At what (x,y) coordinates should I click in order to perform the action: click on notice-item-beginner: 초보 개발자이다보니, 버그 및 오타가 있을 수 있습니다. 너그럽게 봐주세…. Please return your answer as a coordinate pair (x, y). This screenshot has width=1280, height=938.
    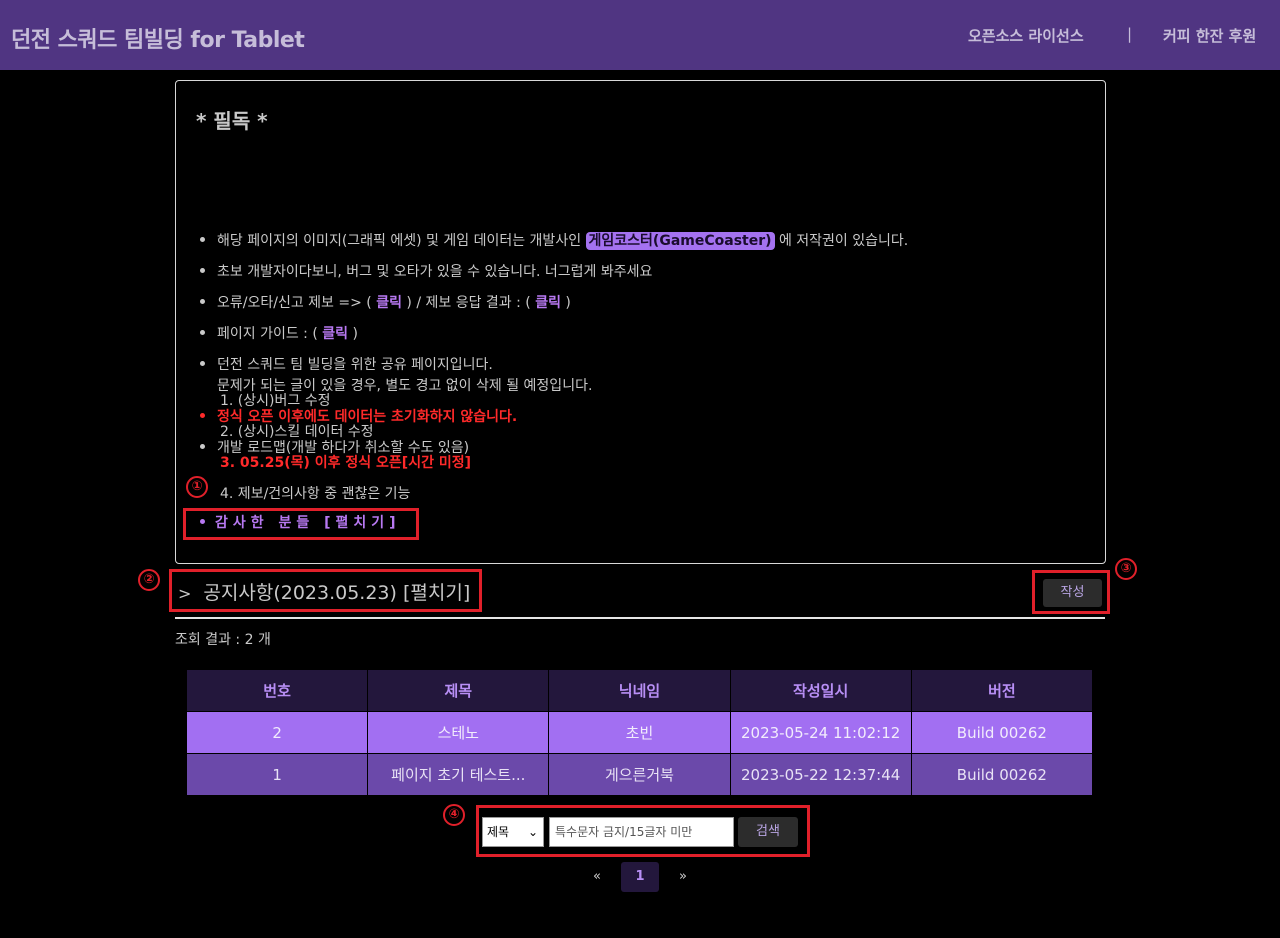
    Looking at the image, I should click on (426, 272).